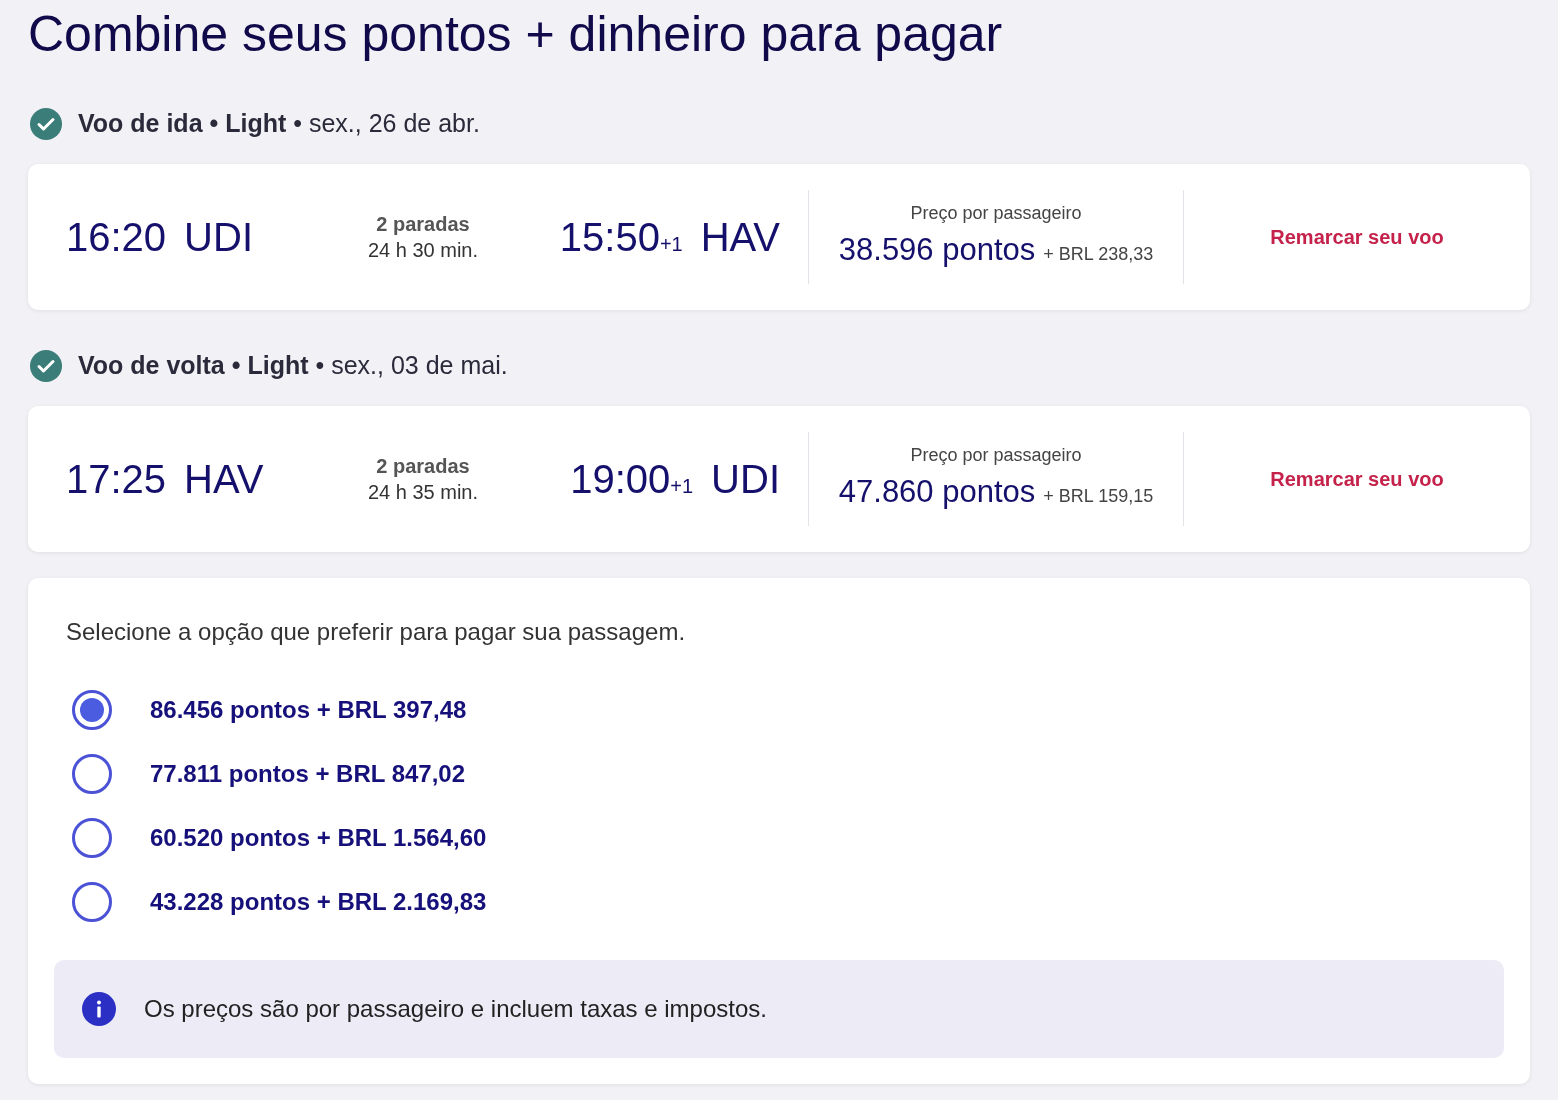 The height and width of the screenshot is (1100, 1558). I want to click on payment-option: 60.520 pontos + BRL 1.564,60, so click(788, 838).